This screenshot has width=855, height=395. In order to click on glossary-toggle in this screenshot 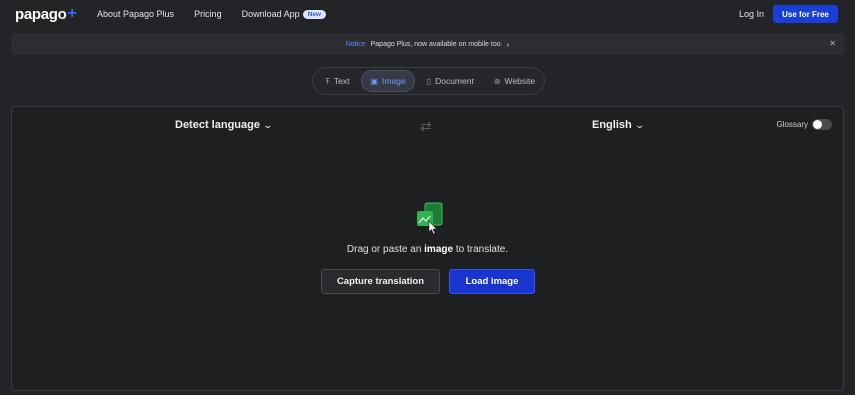, I will do `click(822, 124)`.